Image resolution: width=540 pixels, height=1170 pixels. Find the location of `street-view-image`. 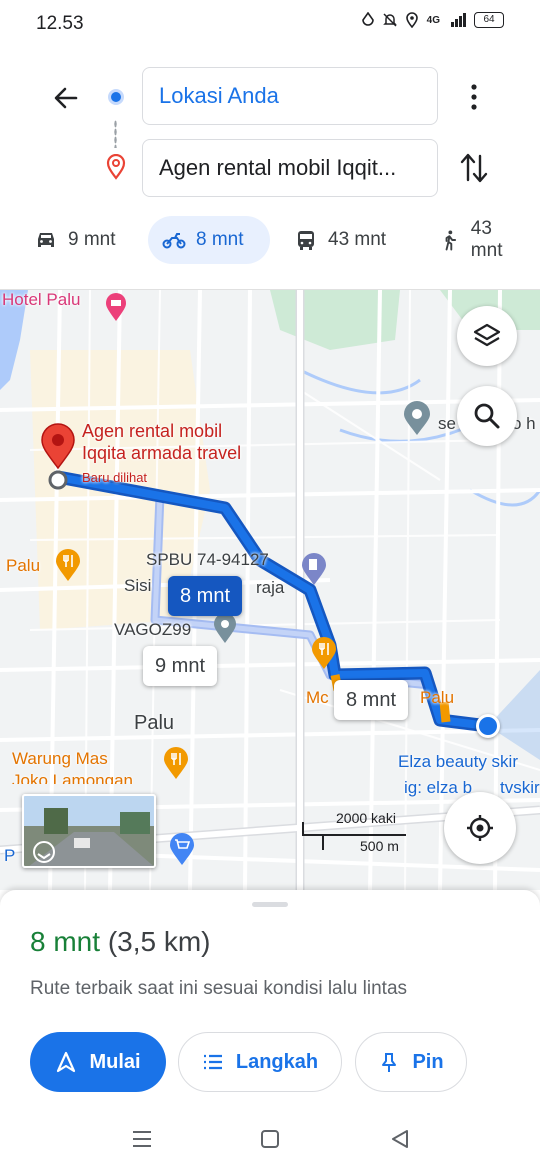

street-view-image is located at coordinates (89, 831).